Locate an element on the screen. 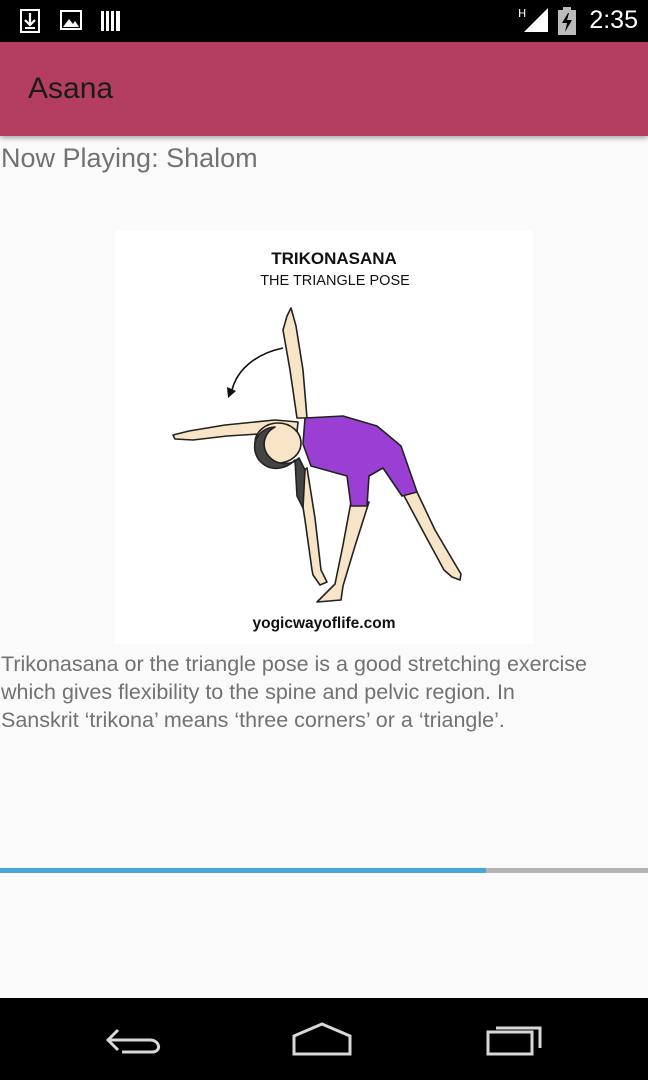 The image size is (648, 1080). playback-progress-fill is located at coordinates (243, 870).